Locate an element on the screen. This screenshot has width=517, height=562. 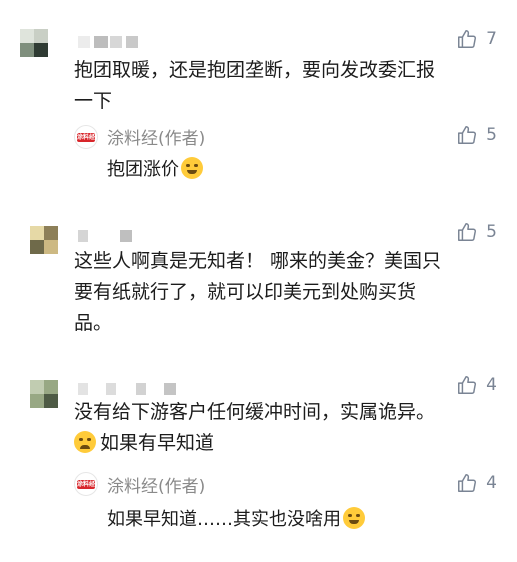
tears-of-joy-emoji is located at coordinates (354, 518).